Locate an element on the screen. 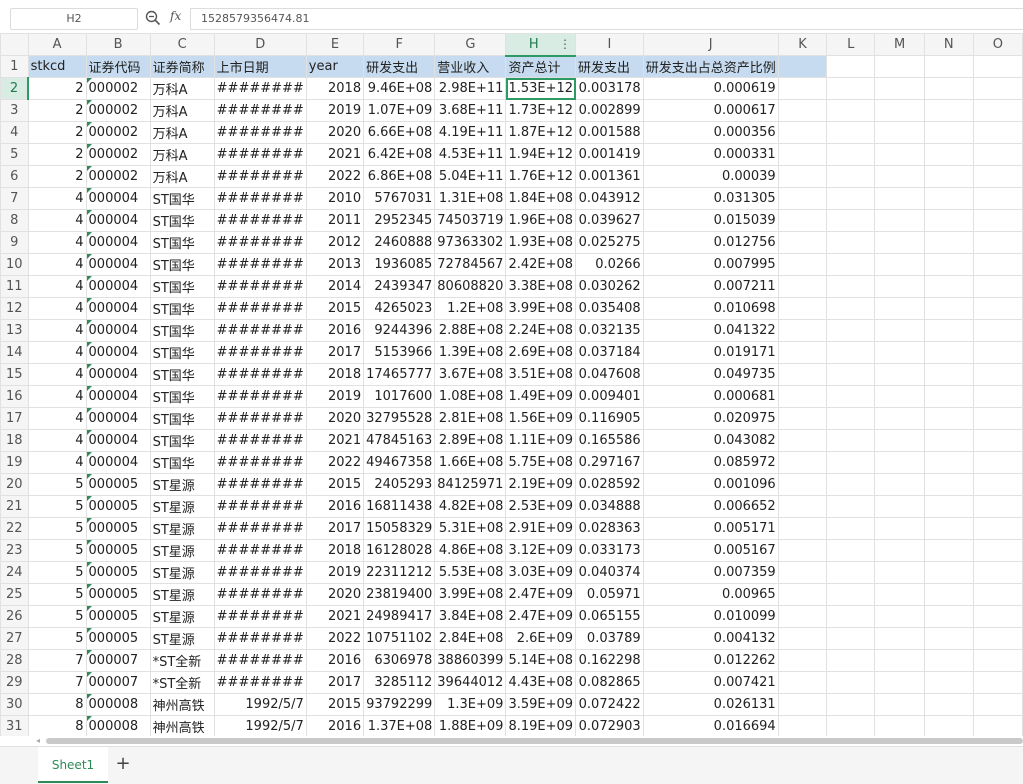  cell: 1.08E+08 is located at coordinates (470, 396).